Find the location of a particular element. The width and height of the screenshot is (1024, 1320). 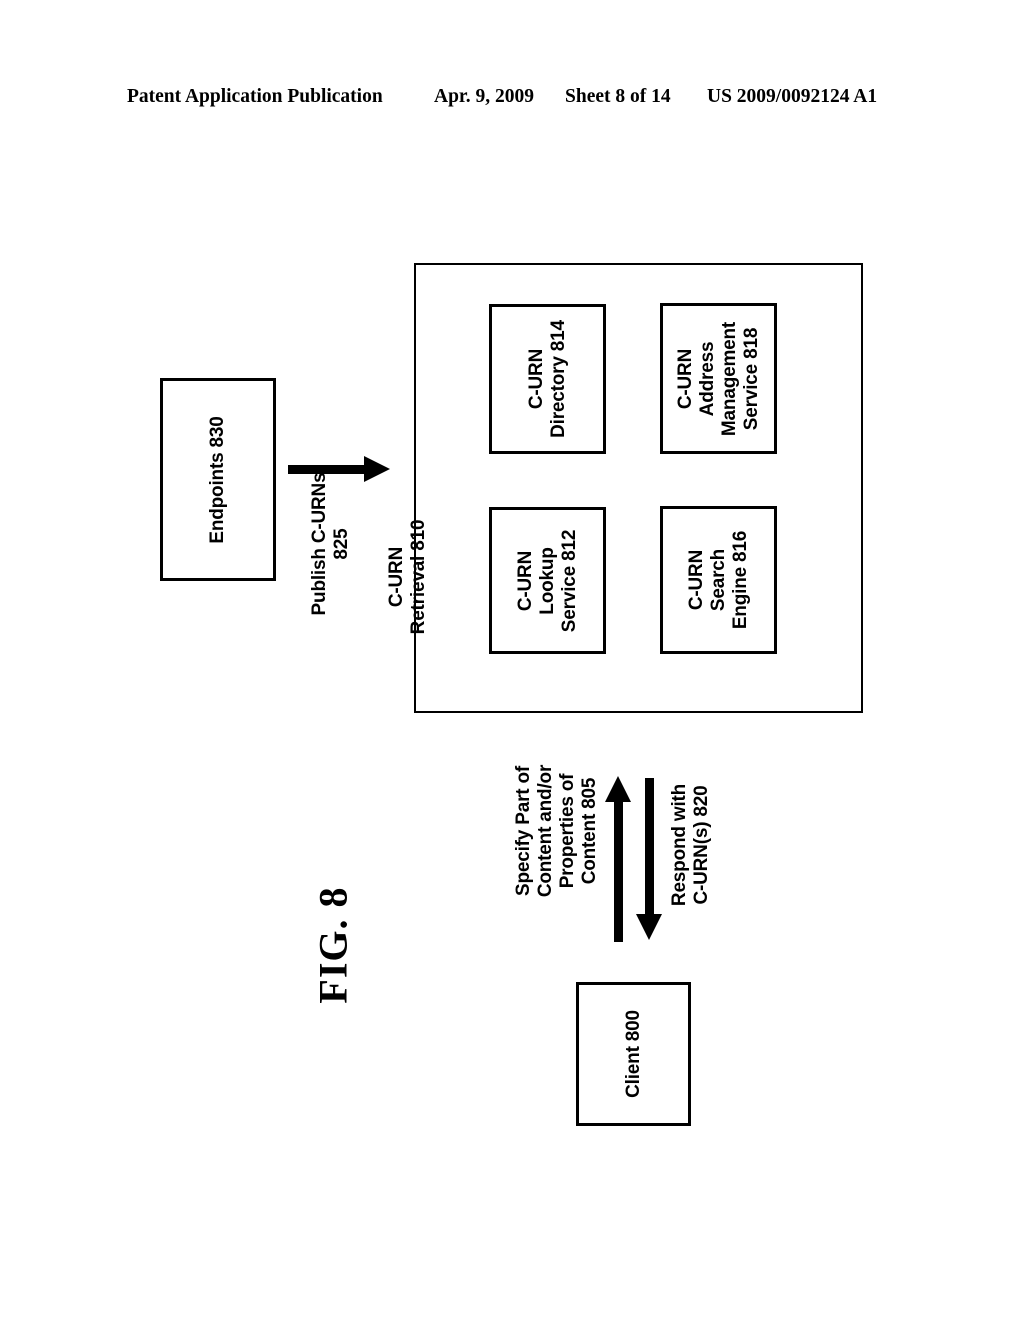

curn-retrieval-container-label: C-URN Retrieval 810 is located at coordinates (407, 577).